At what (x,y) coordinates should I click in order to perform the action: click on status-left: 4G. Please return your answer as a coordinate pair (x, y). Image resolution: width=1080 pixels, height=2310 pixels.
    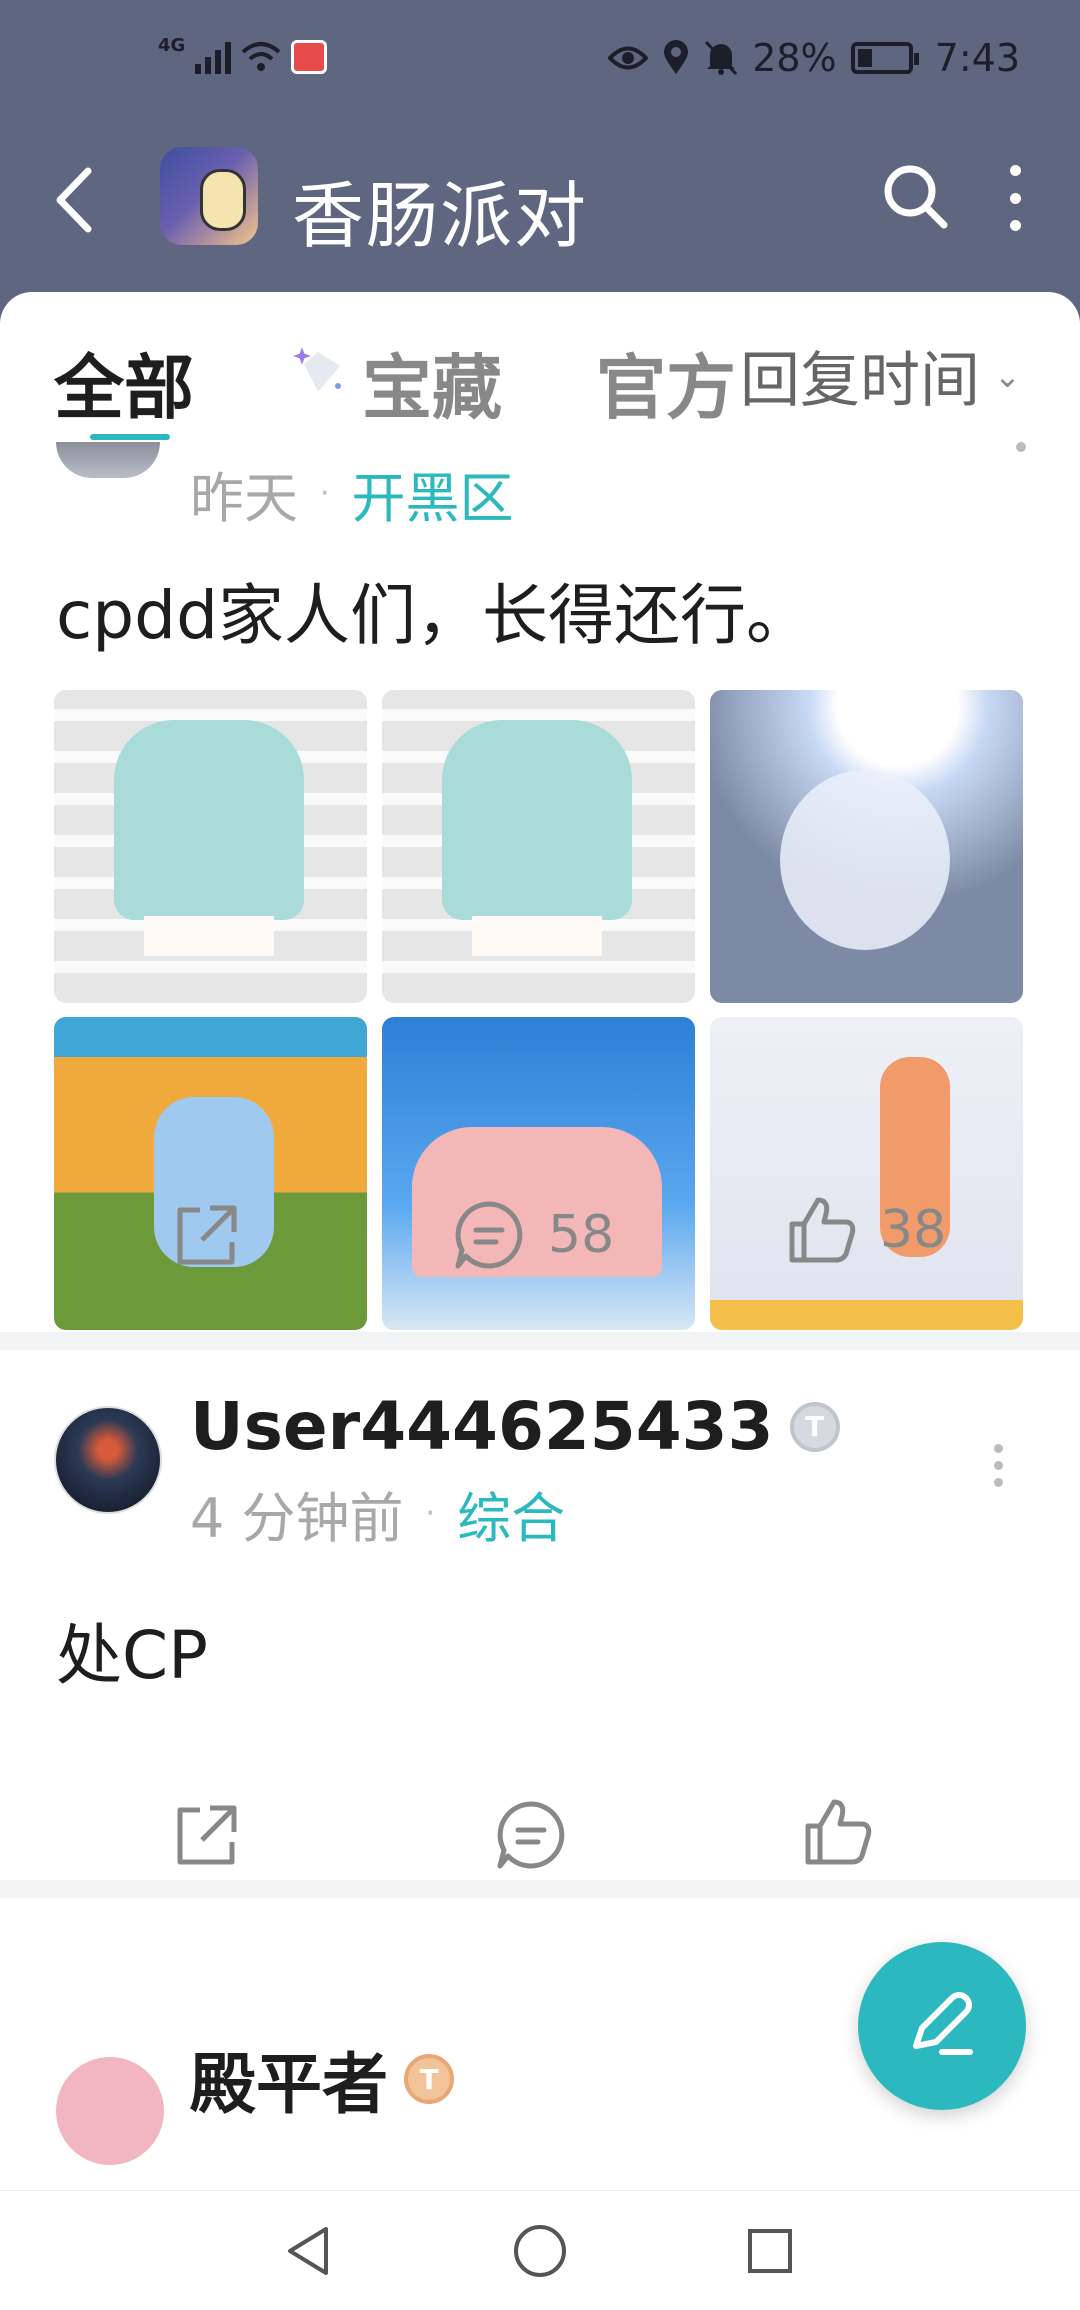
    Looking at the image, I should click on (243, 54).